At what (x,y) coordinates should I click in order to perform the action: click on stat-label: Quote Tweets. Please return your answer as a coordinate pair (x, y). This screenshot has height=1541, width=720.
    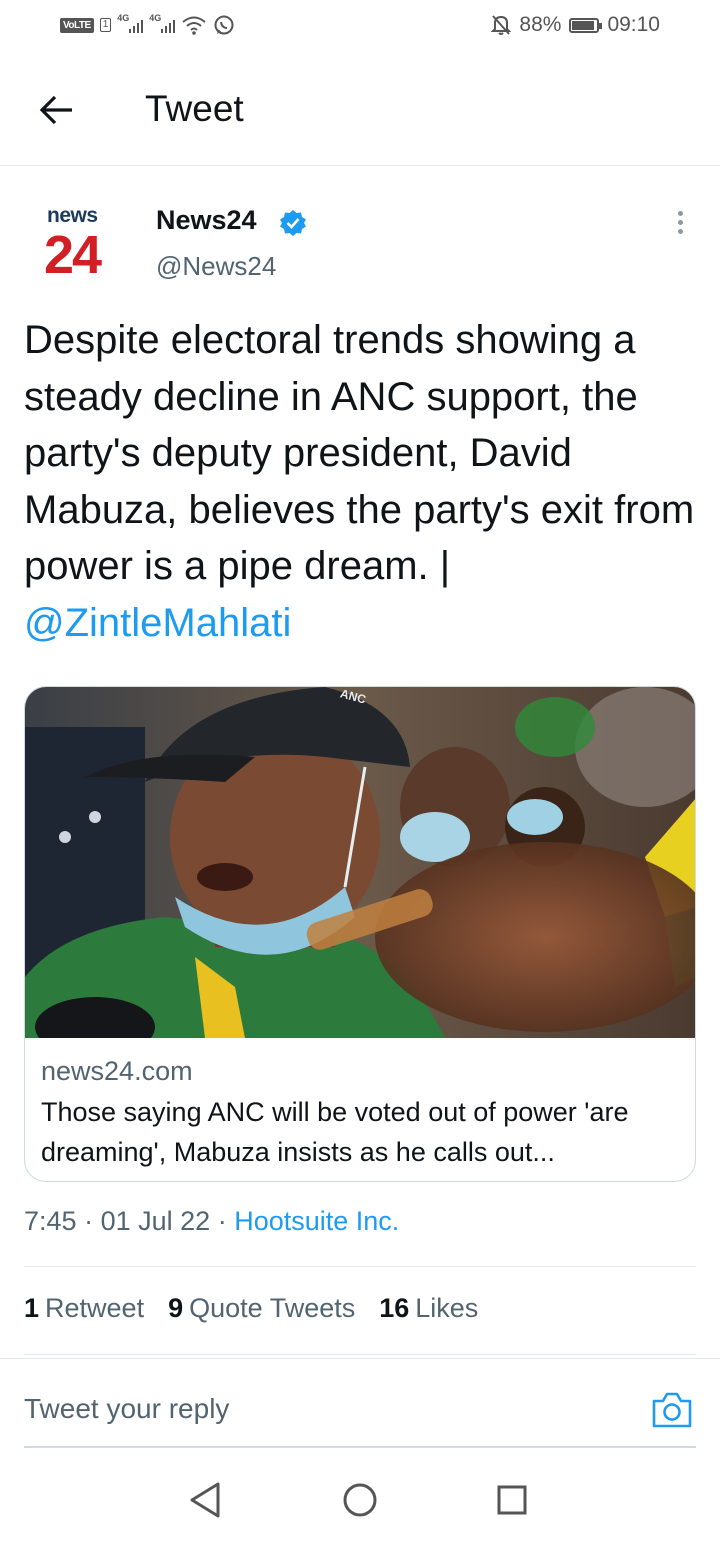
    Looking at the image, I should click on (272, 1308).